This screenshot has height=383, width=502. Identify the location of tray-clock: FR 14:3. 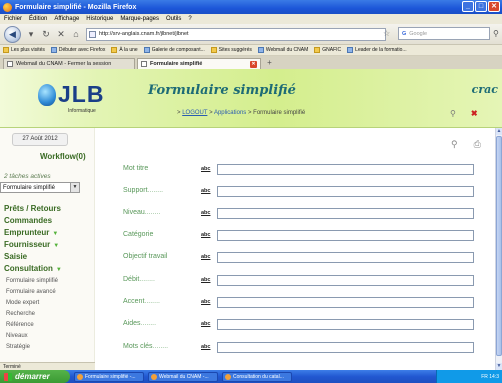
(490, 376).